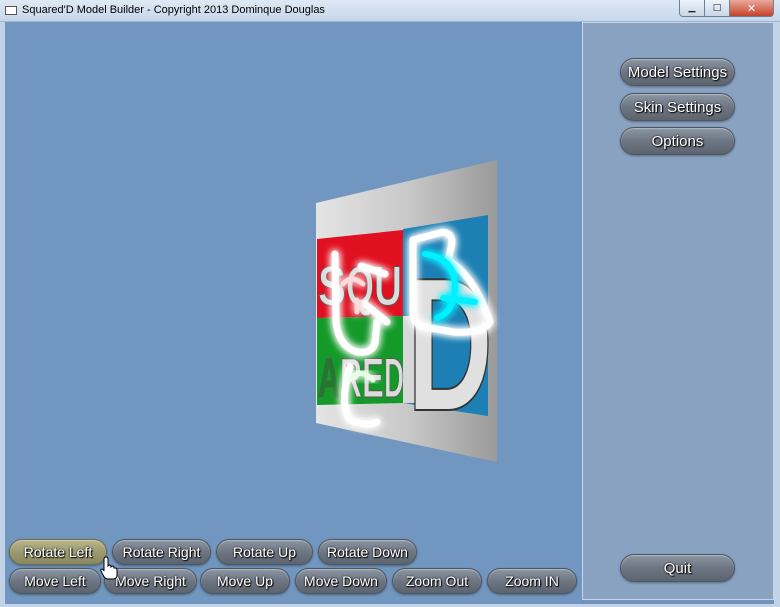 This screenshot has height=607, width=780. Describe the element at coordinates (677, 141) in the screenshot. I see `options-button: Options` at that location.